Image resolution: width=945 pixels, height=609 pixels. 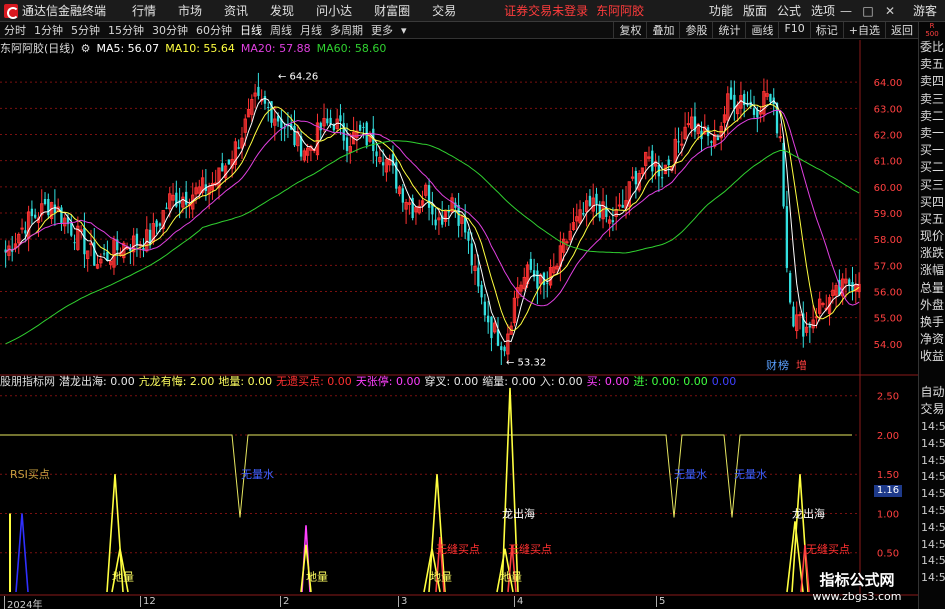 What do you see at coordinates (245, 381) in the screenshot?
I see `indicator-item: 地量: 0.00` at bounding box center [245, 381].